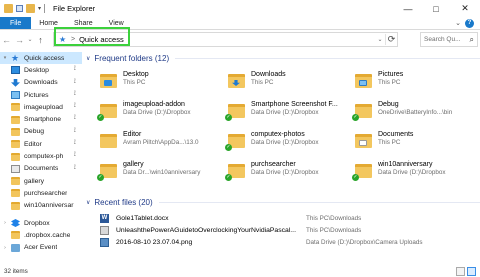 This screenshot has height=277, width=480. I want to click on address-bar-actions: ⌄ ⟳, so click(386, 39).